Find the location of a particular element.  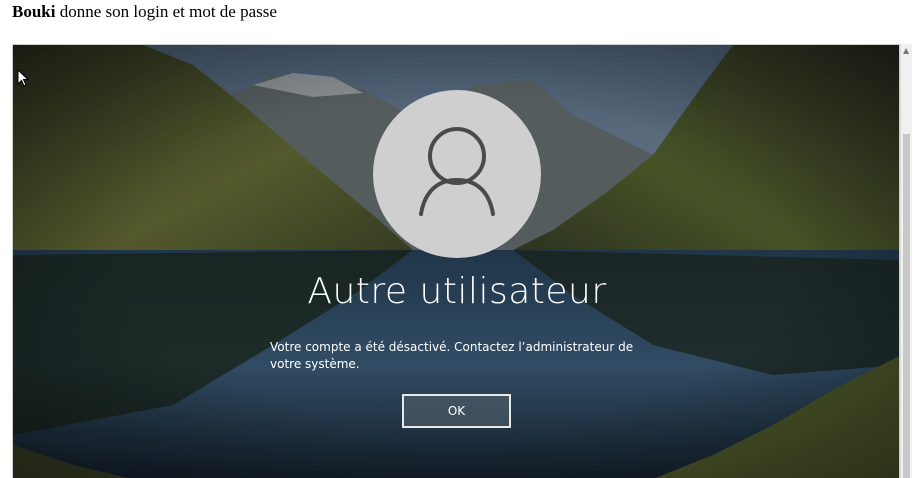

scrollbar: ▲ is located at coordinates (906, 261).